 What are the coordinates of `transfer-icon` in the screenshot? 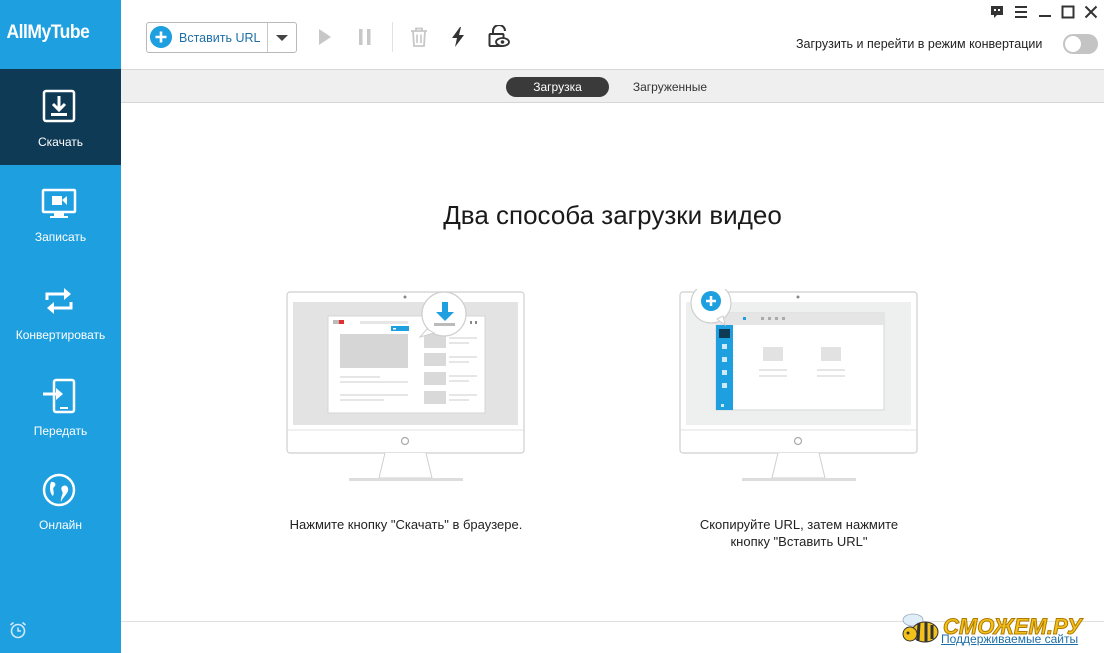 It's located at (59, 396).